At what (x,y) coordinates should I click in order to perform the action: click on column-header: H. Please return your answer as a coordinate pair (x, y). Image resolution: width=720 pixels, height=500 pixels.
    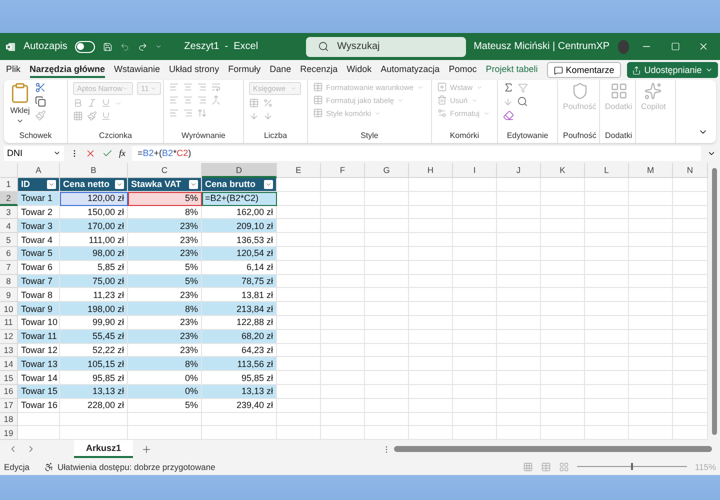
    Looking at the image, I should click on (431, 170).